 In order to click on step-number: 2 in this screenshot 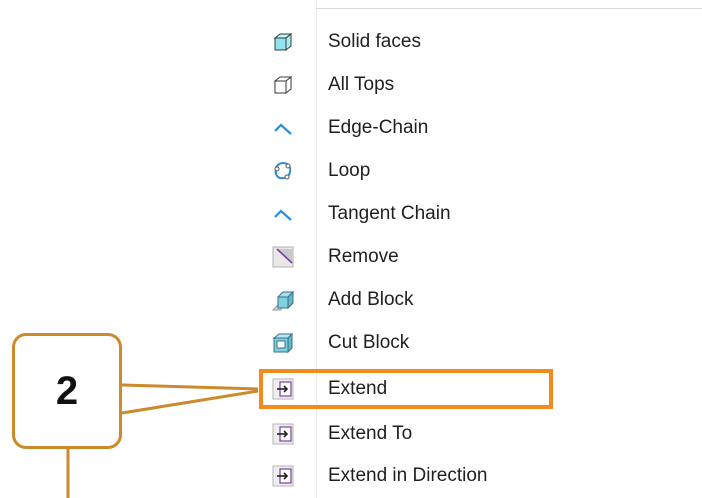, I will do `click(67, 390)`.